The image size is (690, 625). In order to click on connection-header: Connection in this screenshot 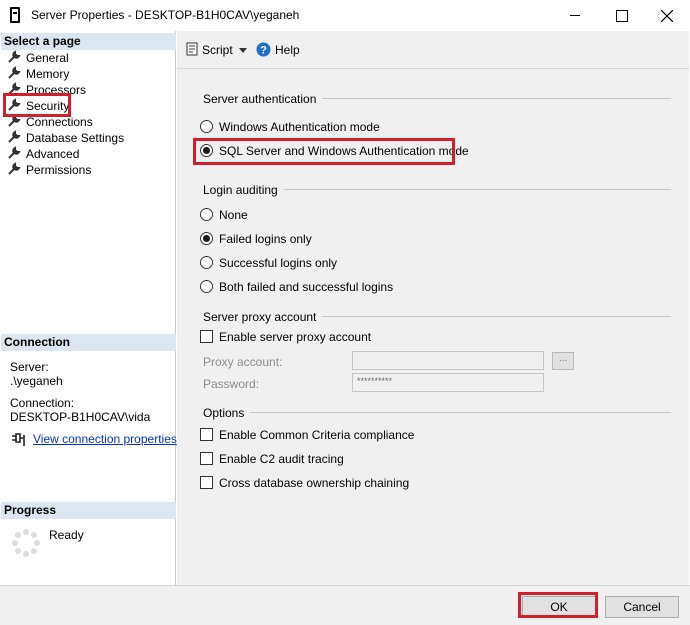, I will do `click(88, 342)`.